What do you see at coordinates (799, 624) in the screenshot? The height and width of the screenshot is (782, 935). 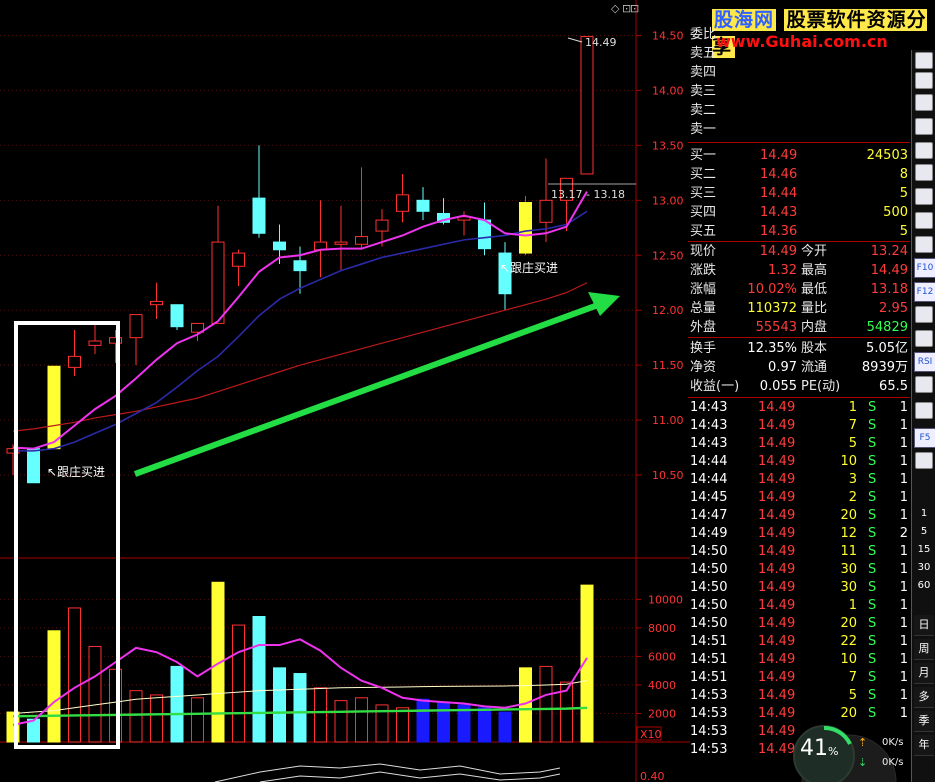 I see `trade-tick-row: 14:50 14.49 20 S 1` at bounding box center [799, 624].